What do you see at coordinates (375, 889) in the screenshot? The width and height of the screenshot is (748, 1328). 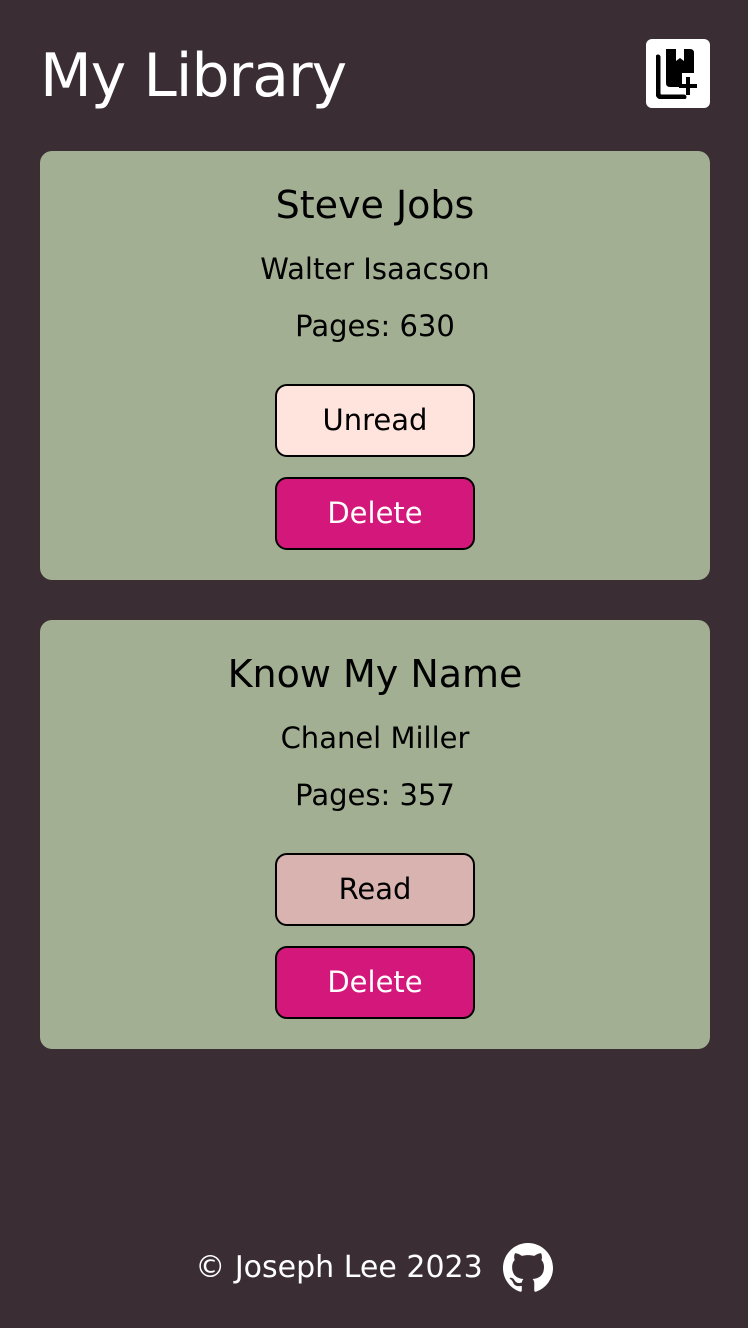 I see `read-status-toggle-button: Read` at bounding box center [375, 889].